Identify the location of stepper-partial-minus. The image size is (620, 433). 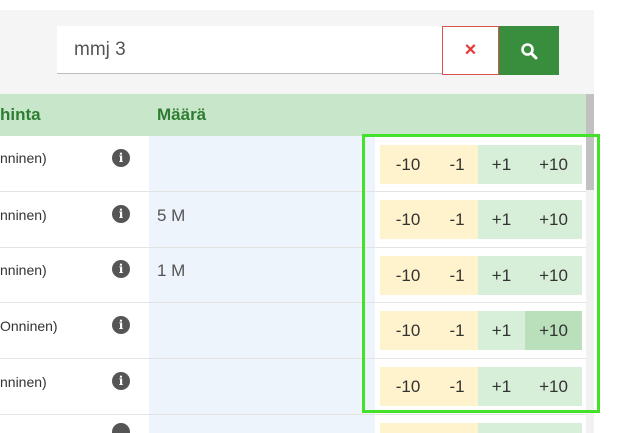
(429, 428).